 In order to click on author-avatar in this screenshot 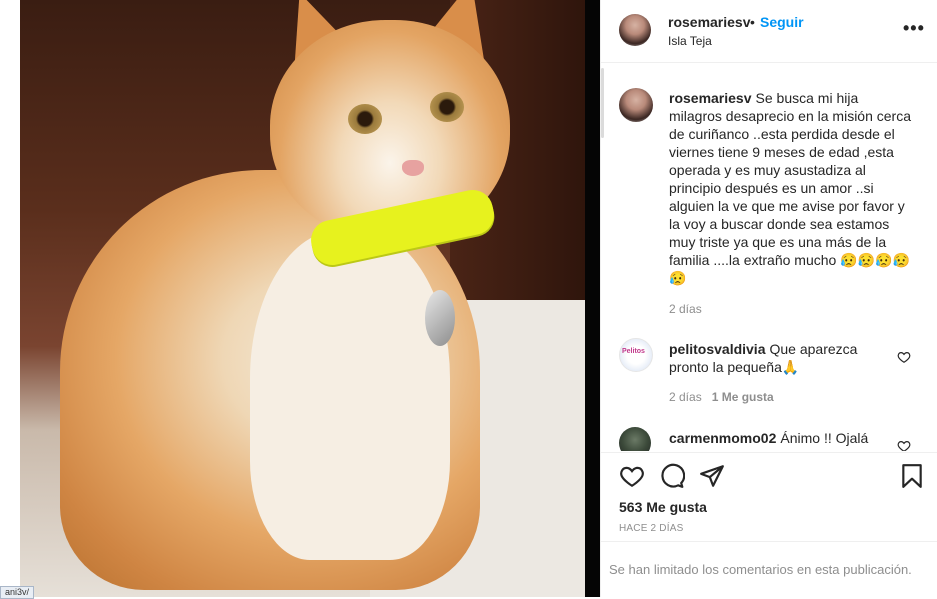, I will do `click(635, 30)`.